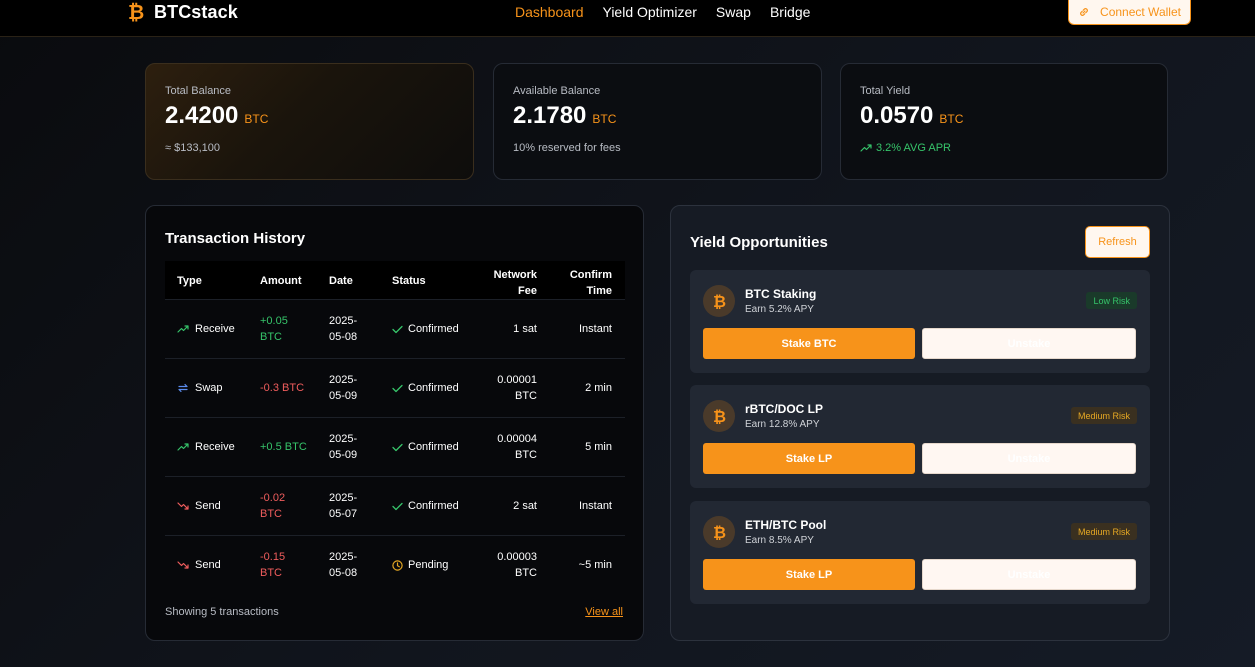 This screenshot has width=1255, height=667. I want to click on amount-cell: -0.02 BTC, so click(272, 506).